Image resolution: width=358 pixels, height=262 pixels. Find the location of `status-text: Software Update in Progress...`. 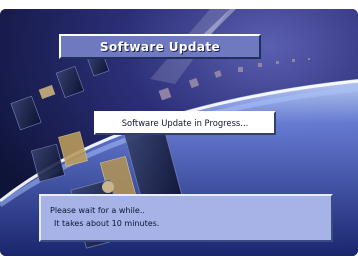

status-text: Software Update in Progress... is located at coordinates (185, 123).